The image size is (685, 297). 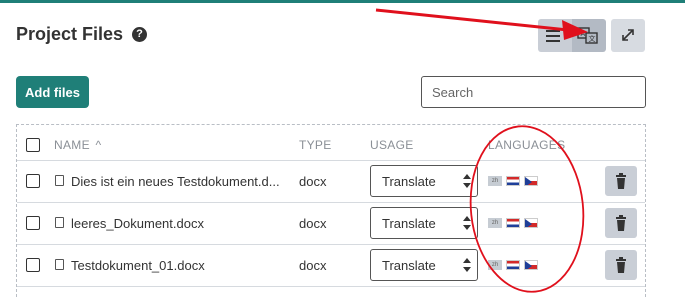 I want to click on list-view-icon, so click(x=553, y=36).